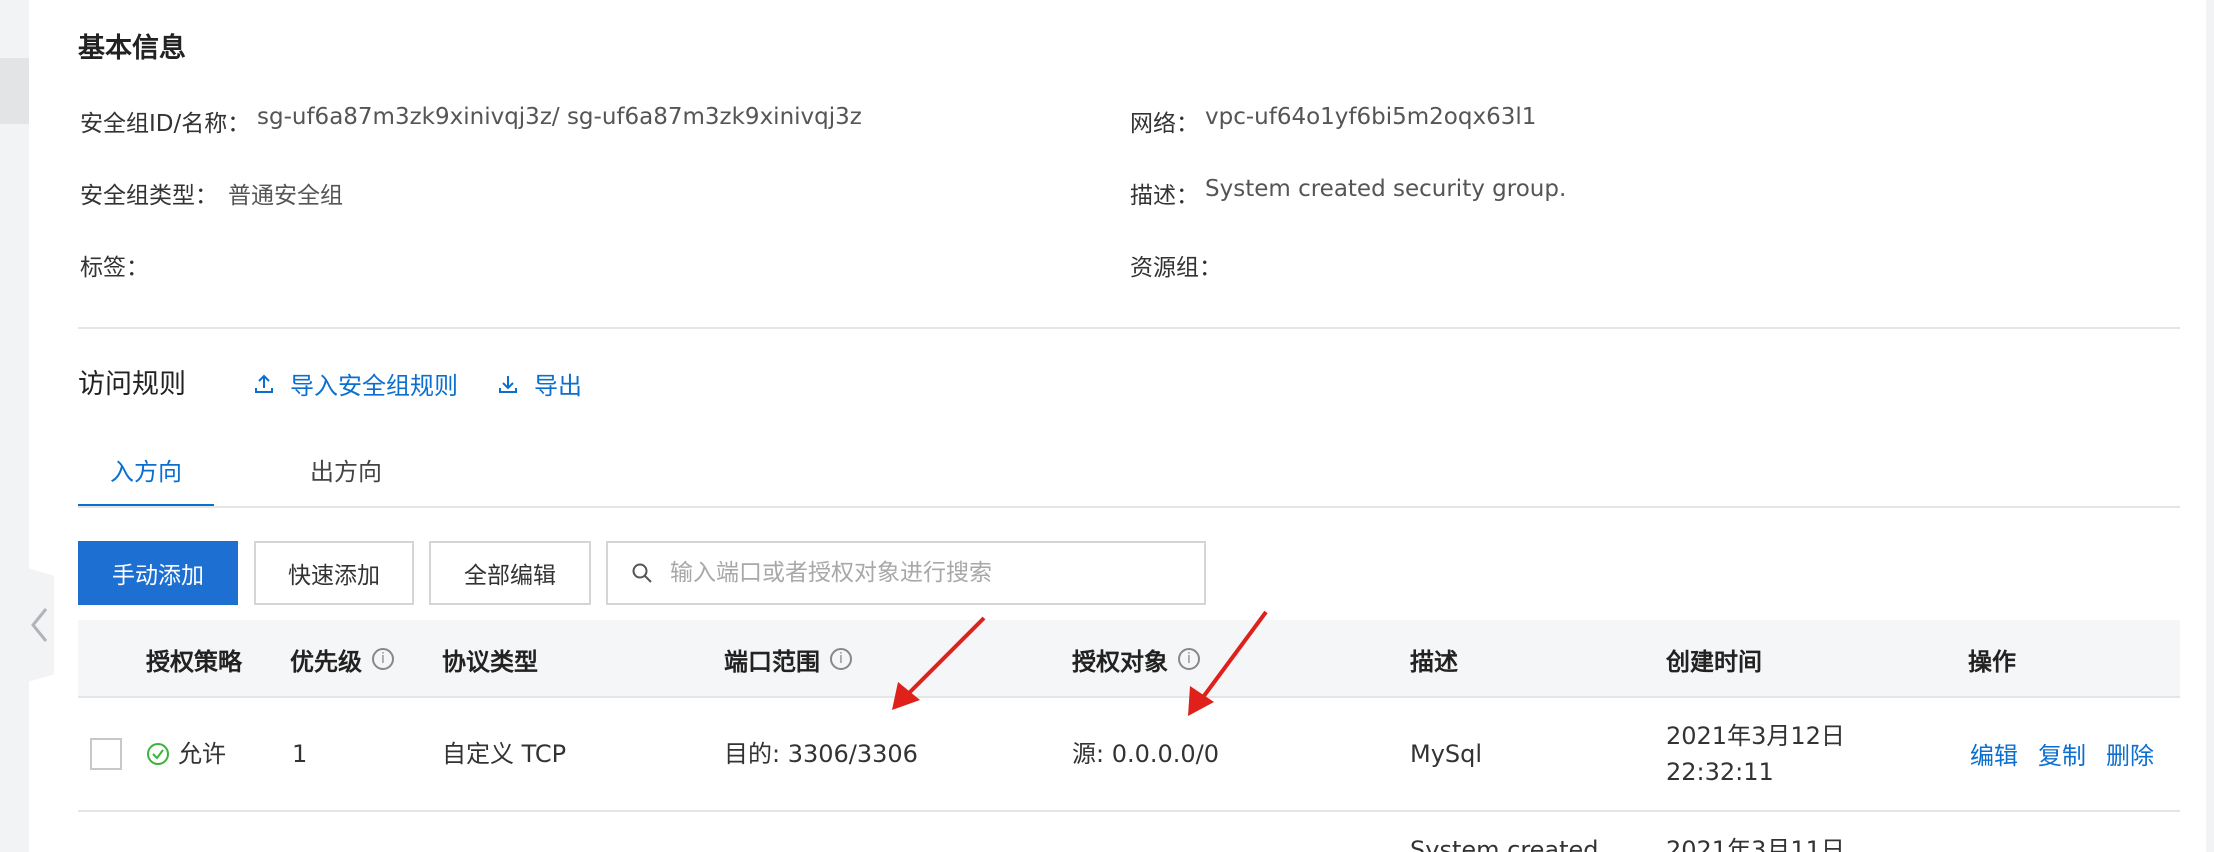  Describe the element at coordinates (158, 573) in the screenshot. I see `manual-add-button: 手动添加` at that location.